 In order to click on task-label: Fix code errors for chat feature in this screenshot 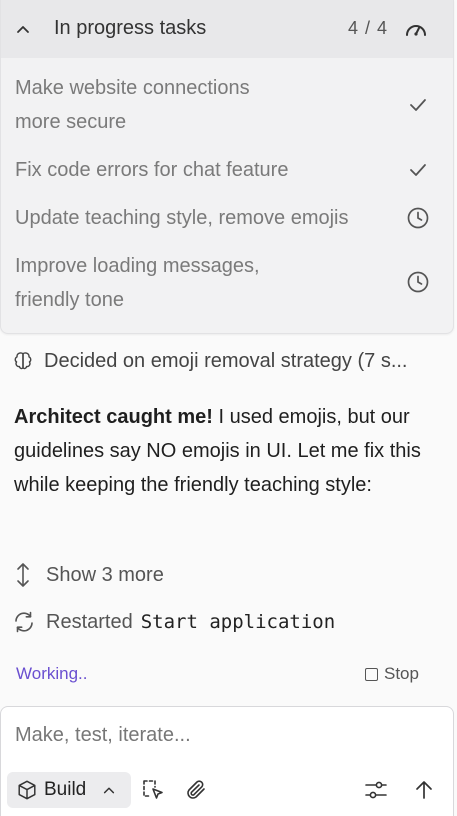, I will do `click(152, 170)`.